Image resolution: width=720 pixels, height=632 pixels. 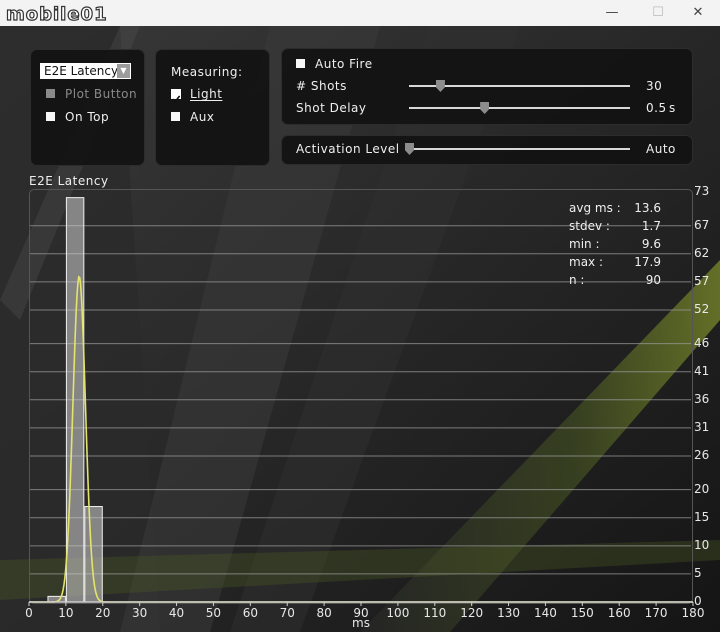 I want to click on y-tick-label: 36, so click(x=702, y=398).